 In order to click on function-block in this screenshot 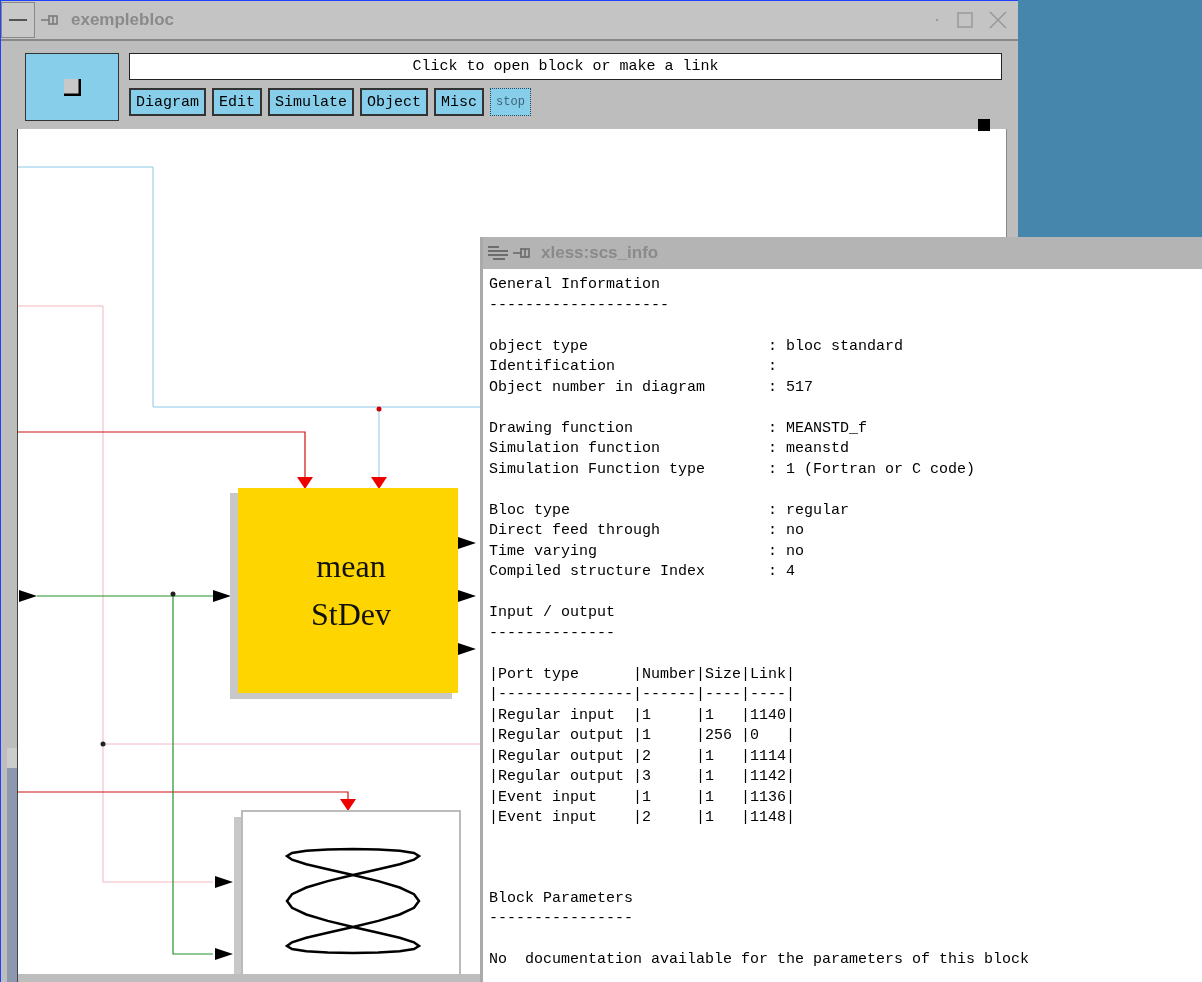, I will do `click(348, 590)`.